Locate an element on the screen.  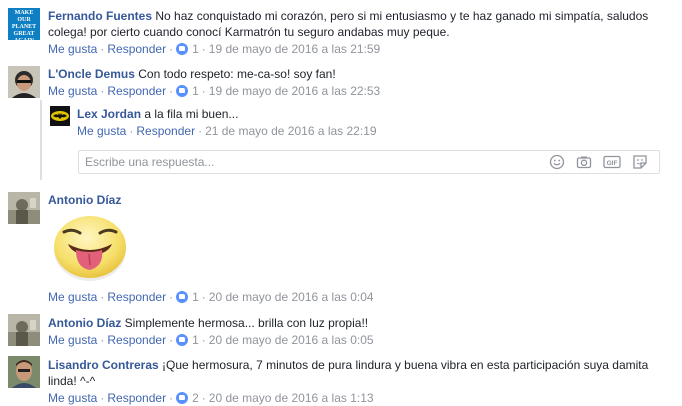
comment-author: Fernando Fuentes is located at coordinates (100, 16).